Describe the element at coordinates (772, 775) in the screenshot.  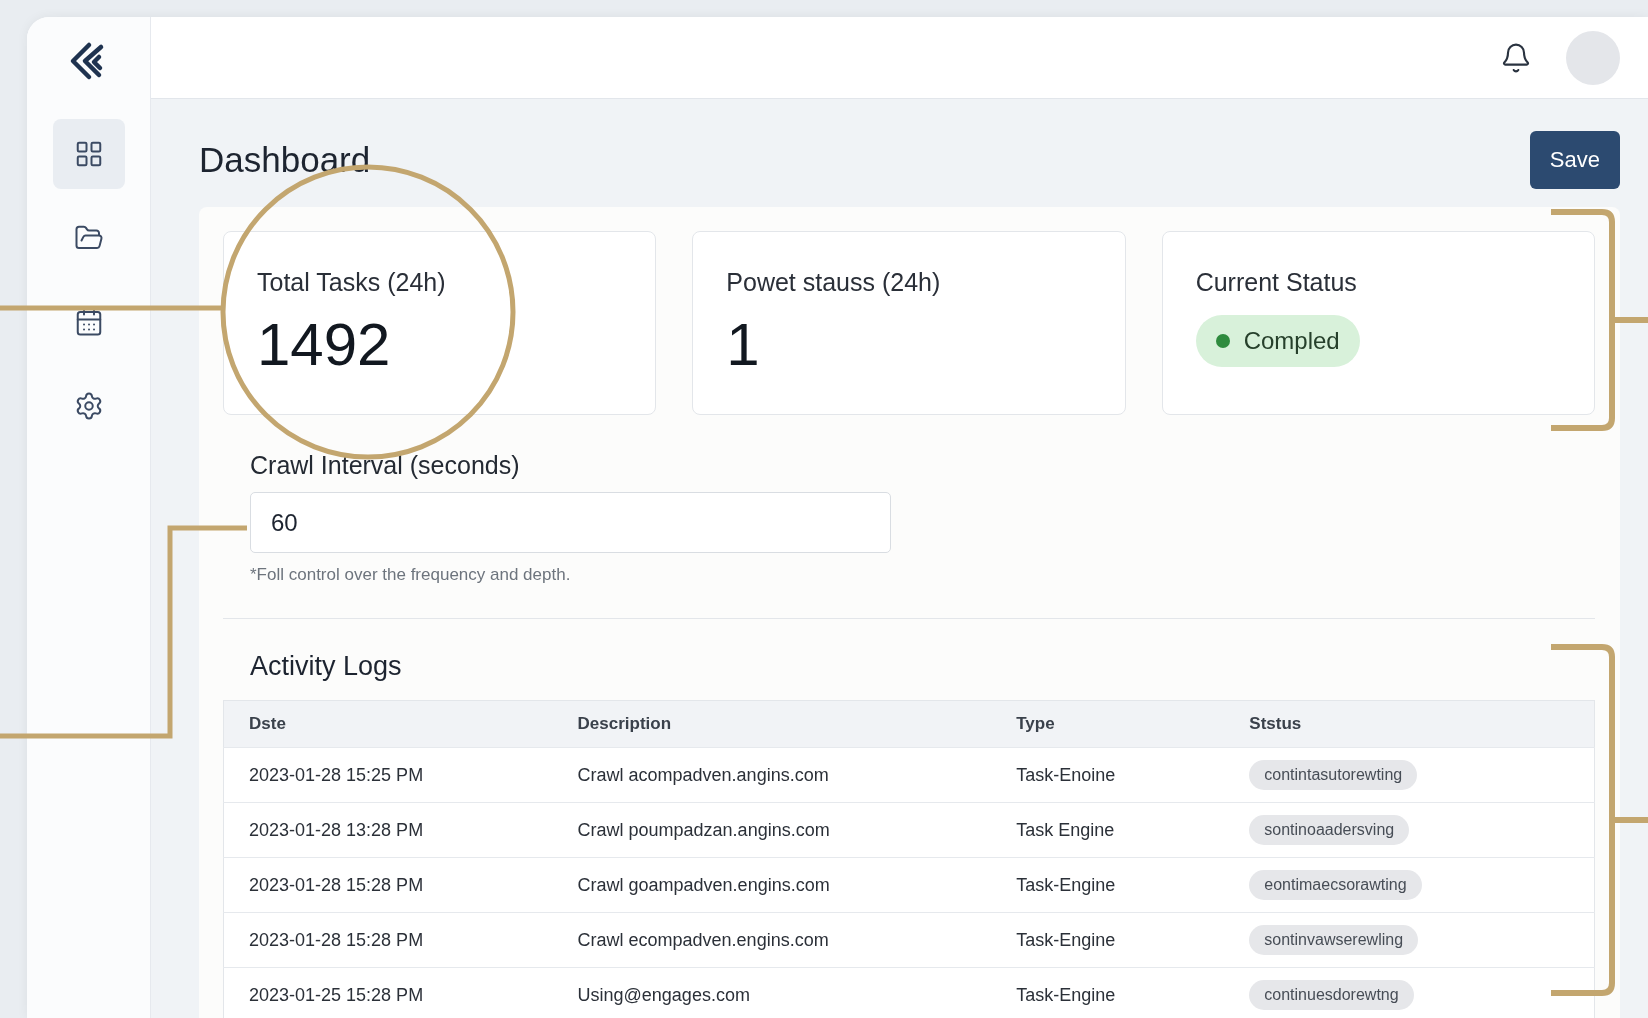
I see `table-cell: Crawl acompadven.angins.com` at that location.